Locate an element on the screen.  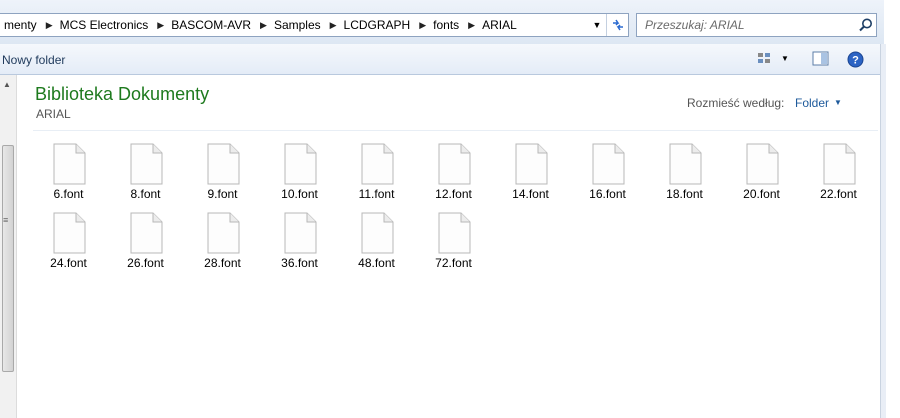
file-item: 8.font is located at coordinates (145, 175).